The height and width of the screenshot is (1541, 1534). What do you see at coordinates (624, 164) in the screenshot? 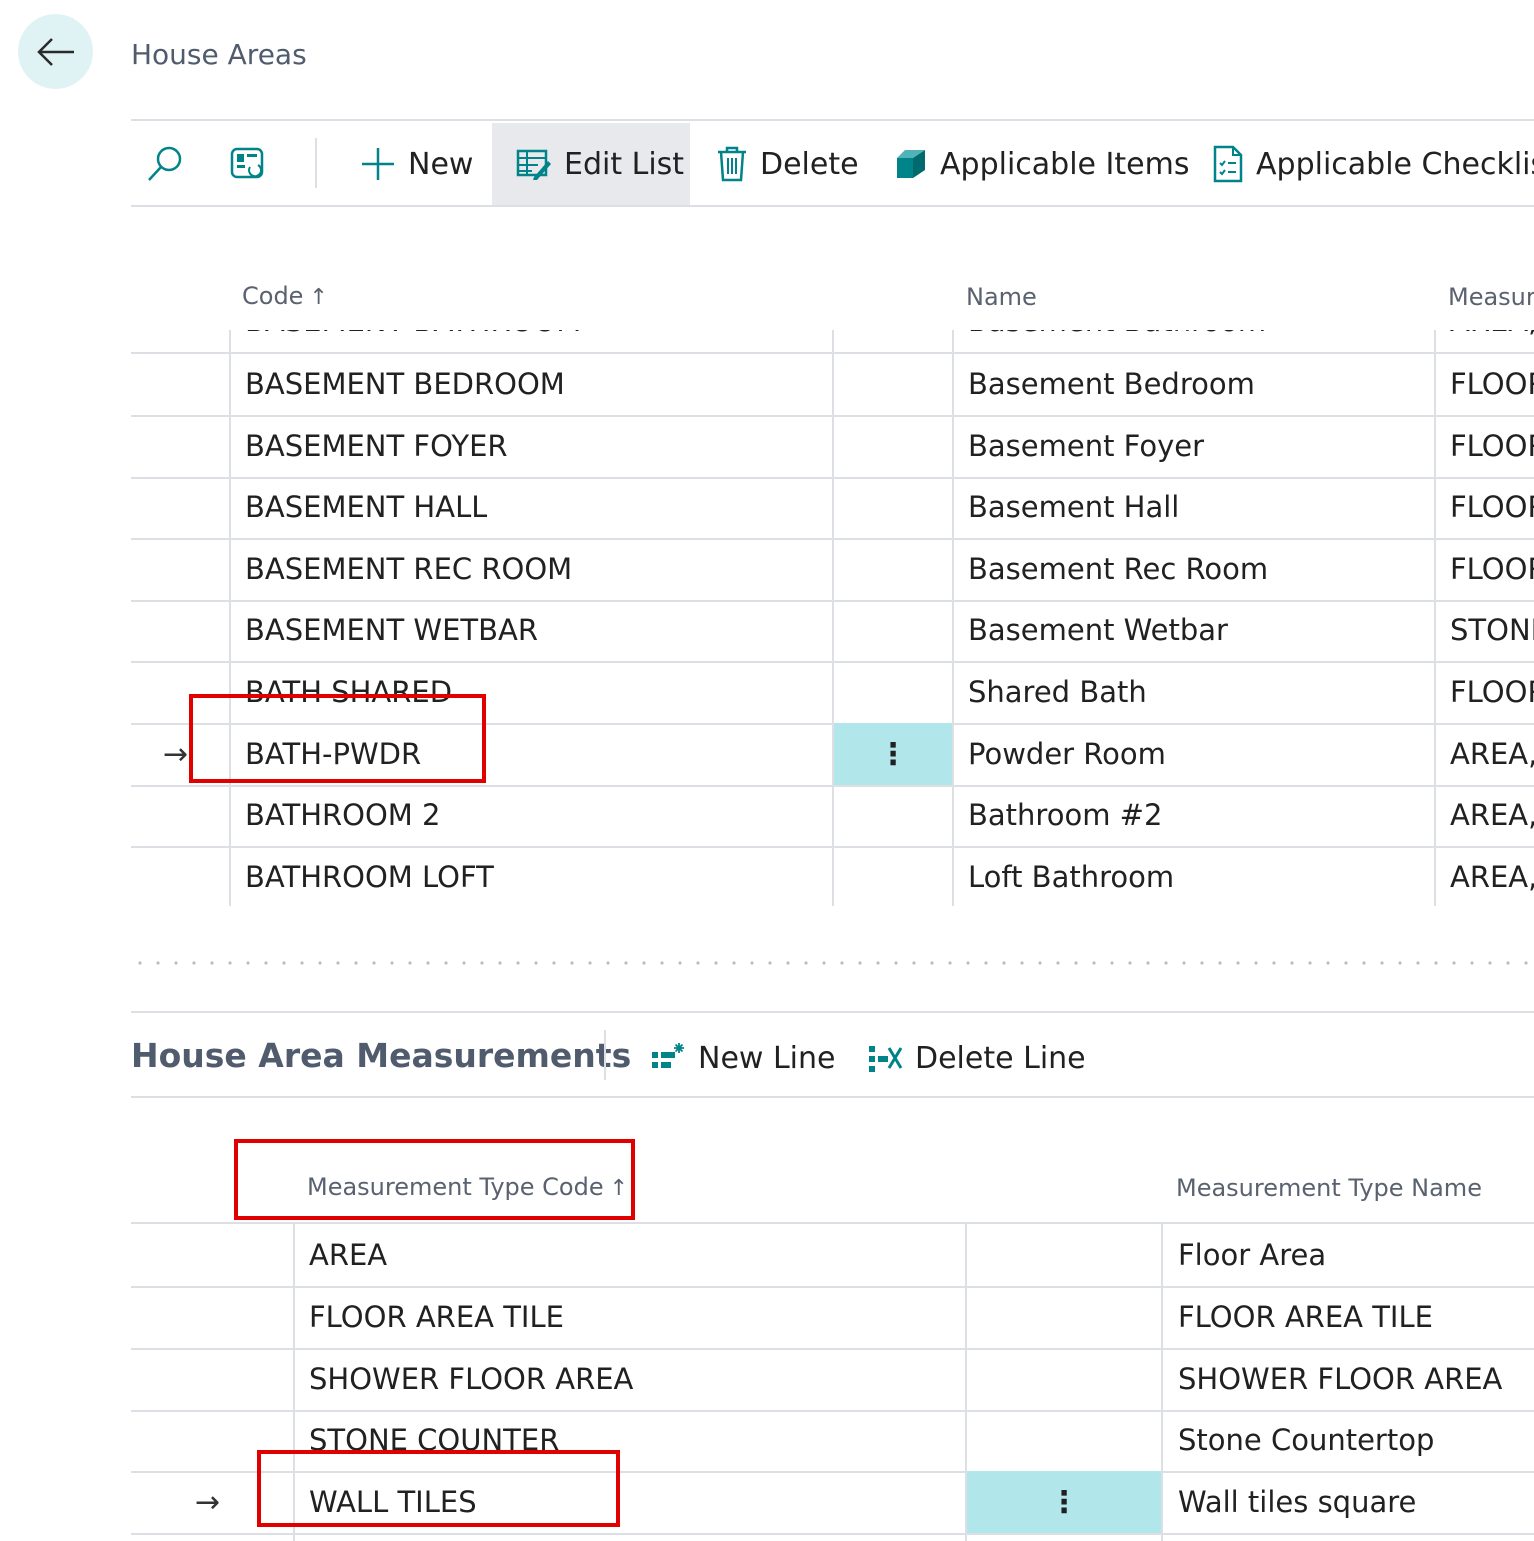
I see `edit-list-label: Edit List` at bounding box center [624, 164].